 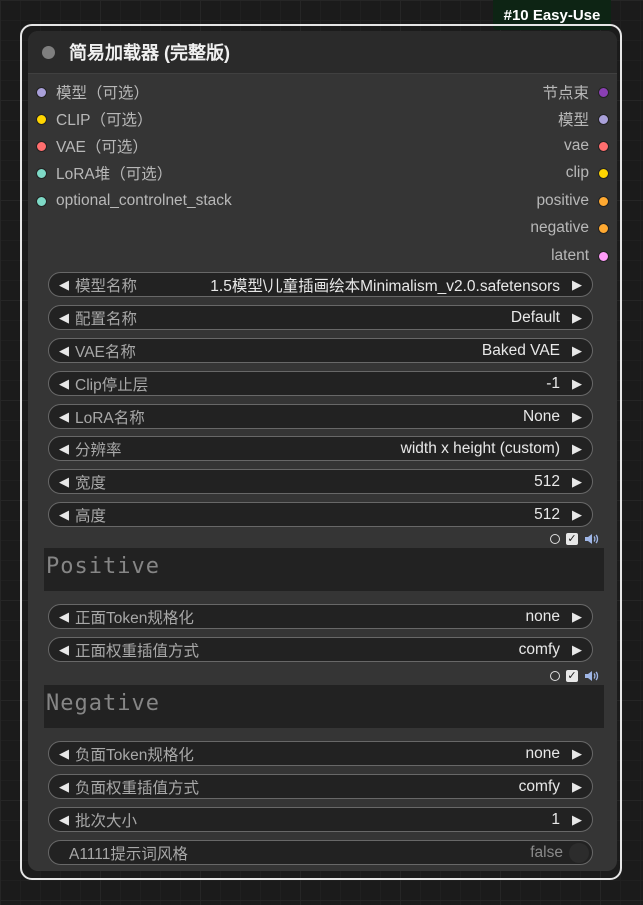 What do you see at coordinates (98, 450) in the screenshot?
I see `widget-label: 分辨率` at bounding box center [98, 450].